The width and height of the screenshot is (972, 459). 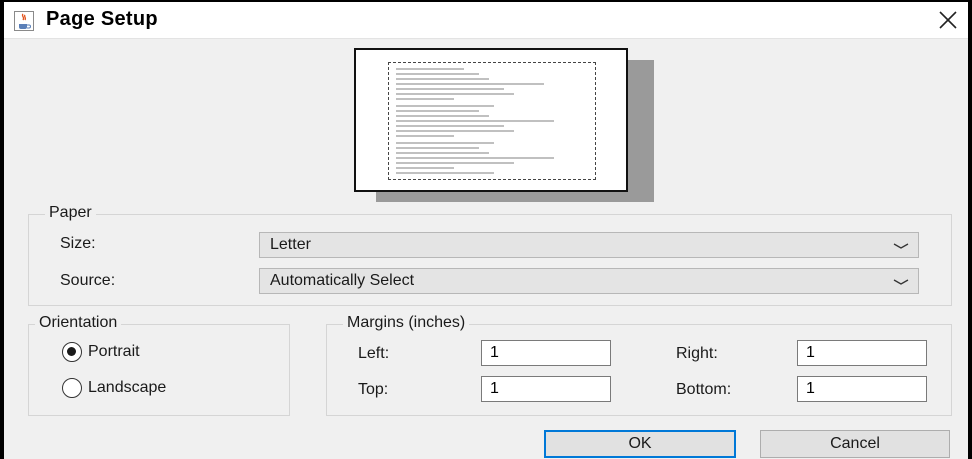 What do you see at coordinates (78, 323) in the screenshot?
I see `orientation-legend: Orientation` at bounding box center [78, 323].